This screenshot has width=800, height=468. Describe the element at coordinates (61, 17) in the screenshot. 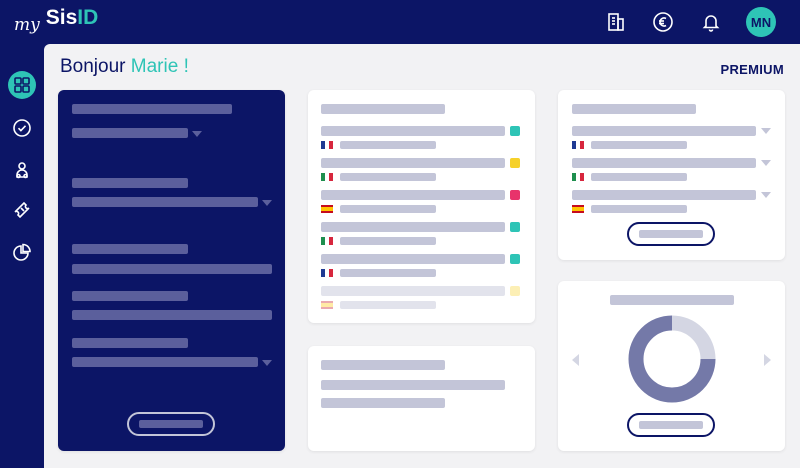

I see `logo-sis: Sis` at that location.